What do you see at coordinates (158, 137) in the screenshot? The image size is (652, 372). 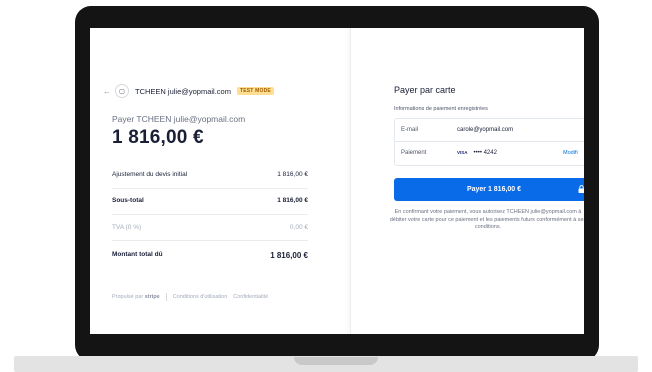 I see `total-amount: 1 816,00 €` at bounding box center [158, 137].